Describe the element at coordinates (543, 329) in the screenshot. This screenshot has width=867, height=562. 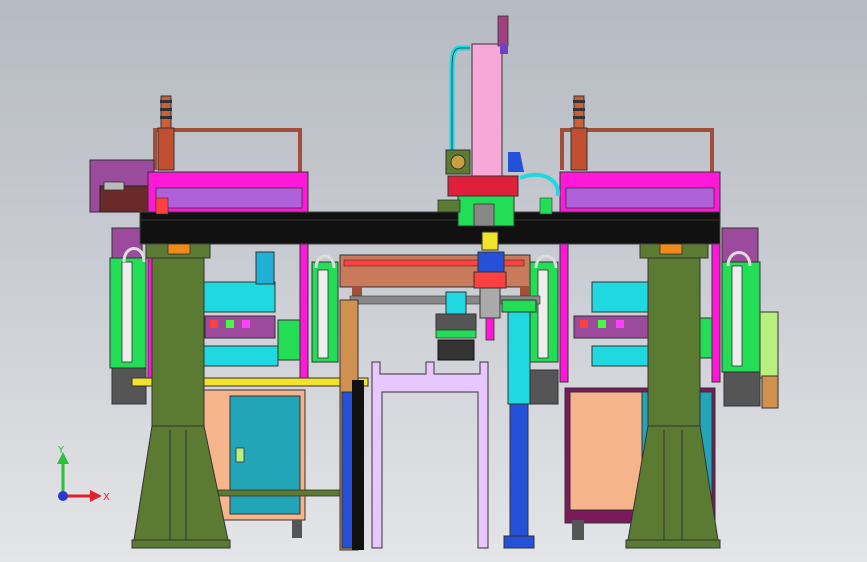
I see `right-inner-cylinder-unit` at that location.